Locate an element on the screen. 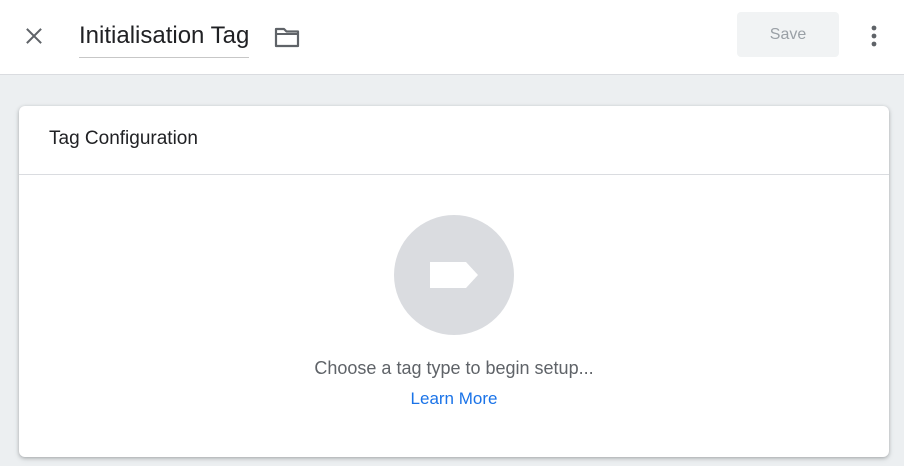  more-vert-icon is located at coordinates (874, 36).